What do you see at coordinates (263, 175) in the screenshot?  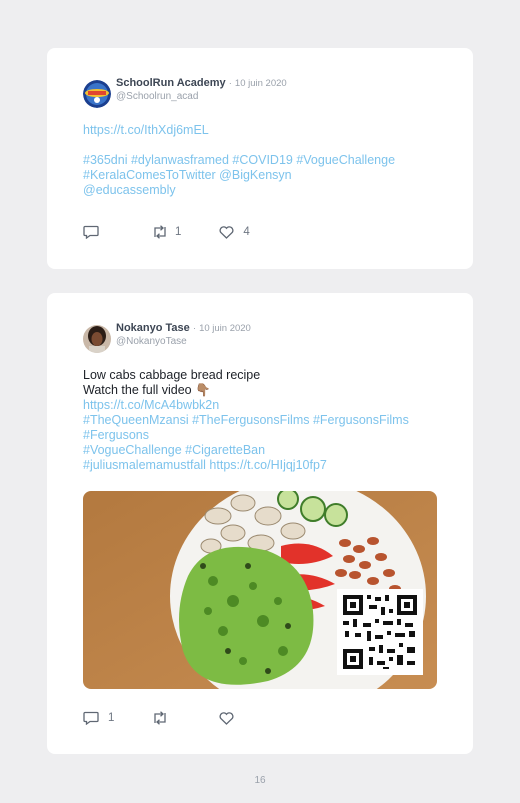 I see `hashtags-line: #KeralaComesToTwitter @BigKensyn` at bounding box center [263, 175].